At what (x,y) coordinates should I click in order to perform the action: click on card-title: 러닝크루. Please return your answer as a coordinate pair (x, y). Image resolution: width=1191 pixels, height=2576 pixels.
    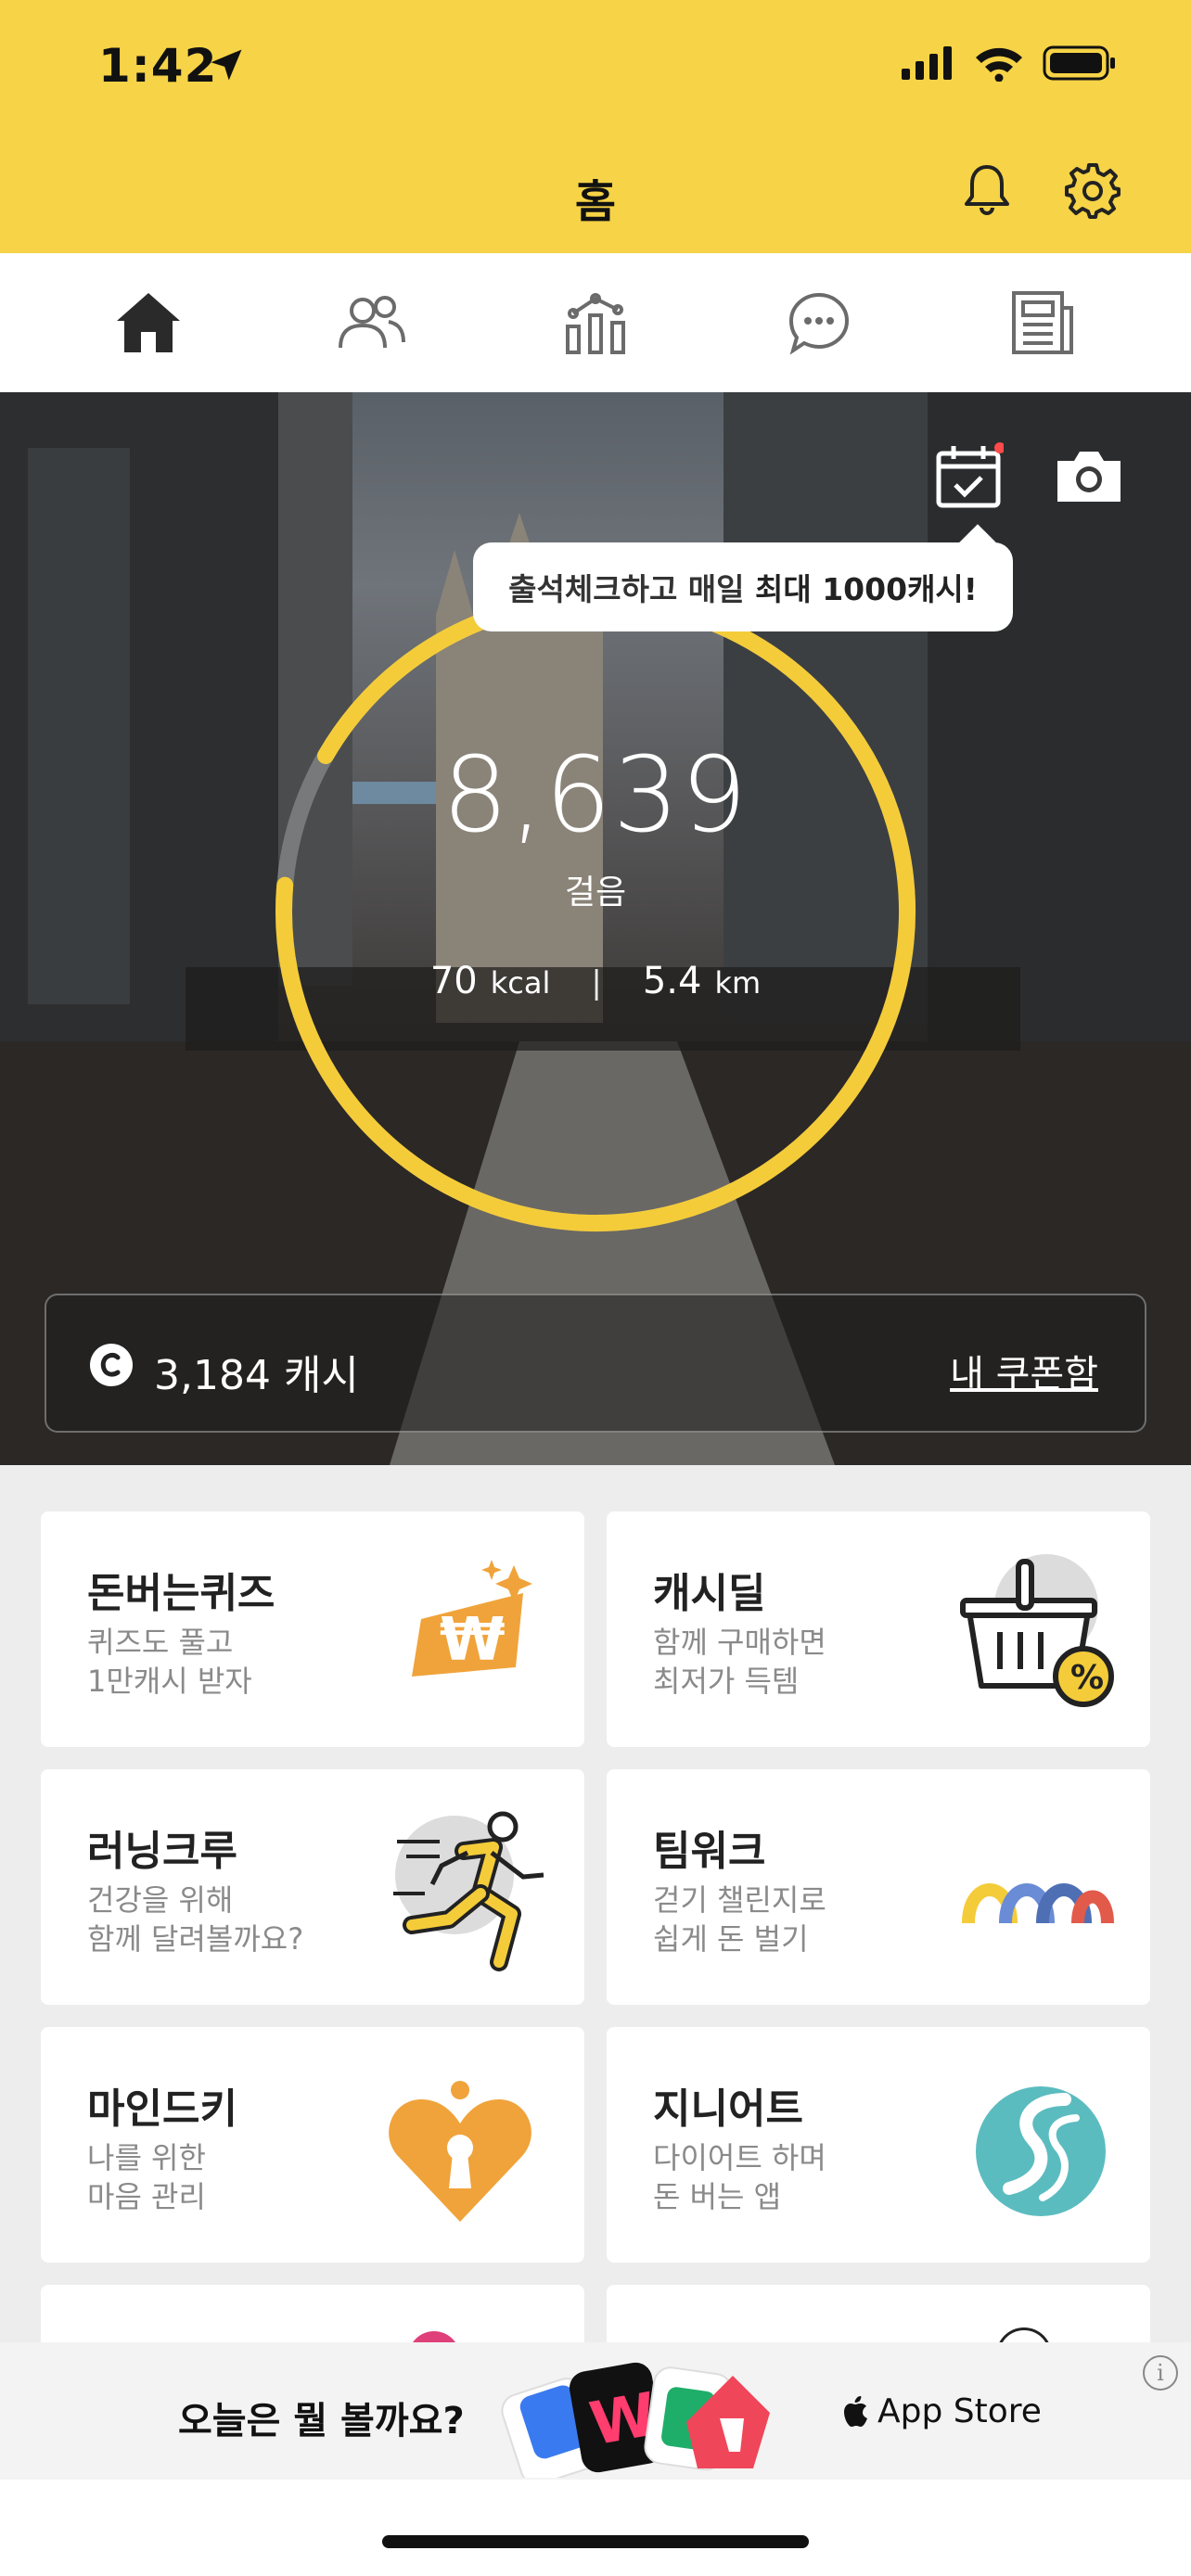
    Looking at the image, I should click on (162, 1852).